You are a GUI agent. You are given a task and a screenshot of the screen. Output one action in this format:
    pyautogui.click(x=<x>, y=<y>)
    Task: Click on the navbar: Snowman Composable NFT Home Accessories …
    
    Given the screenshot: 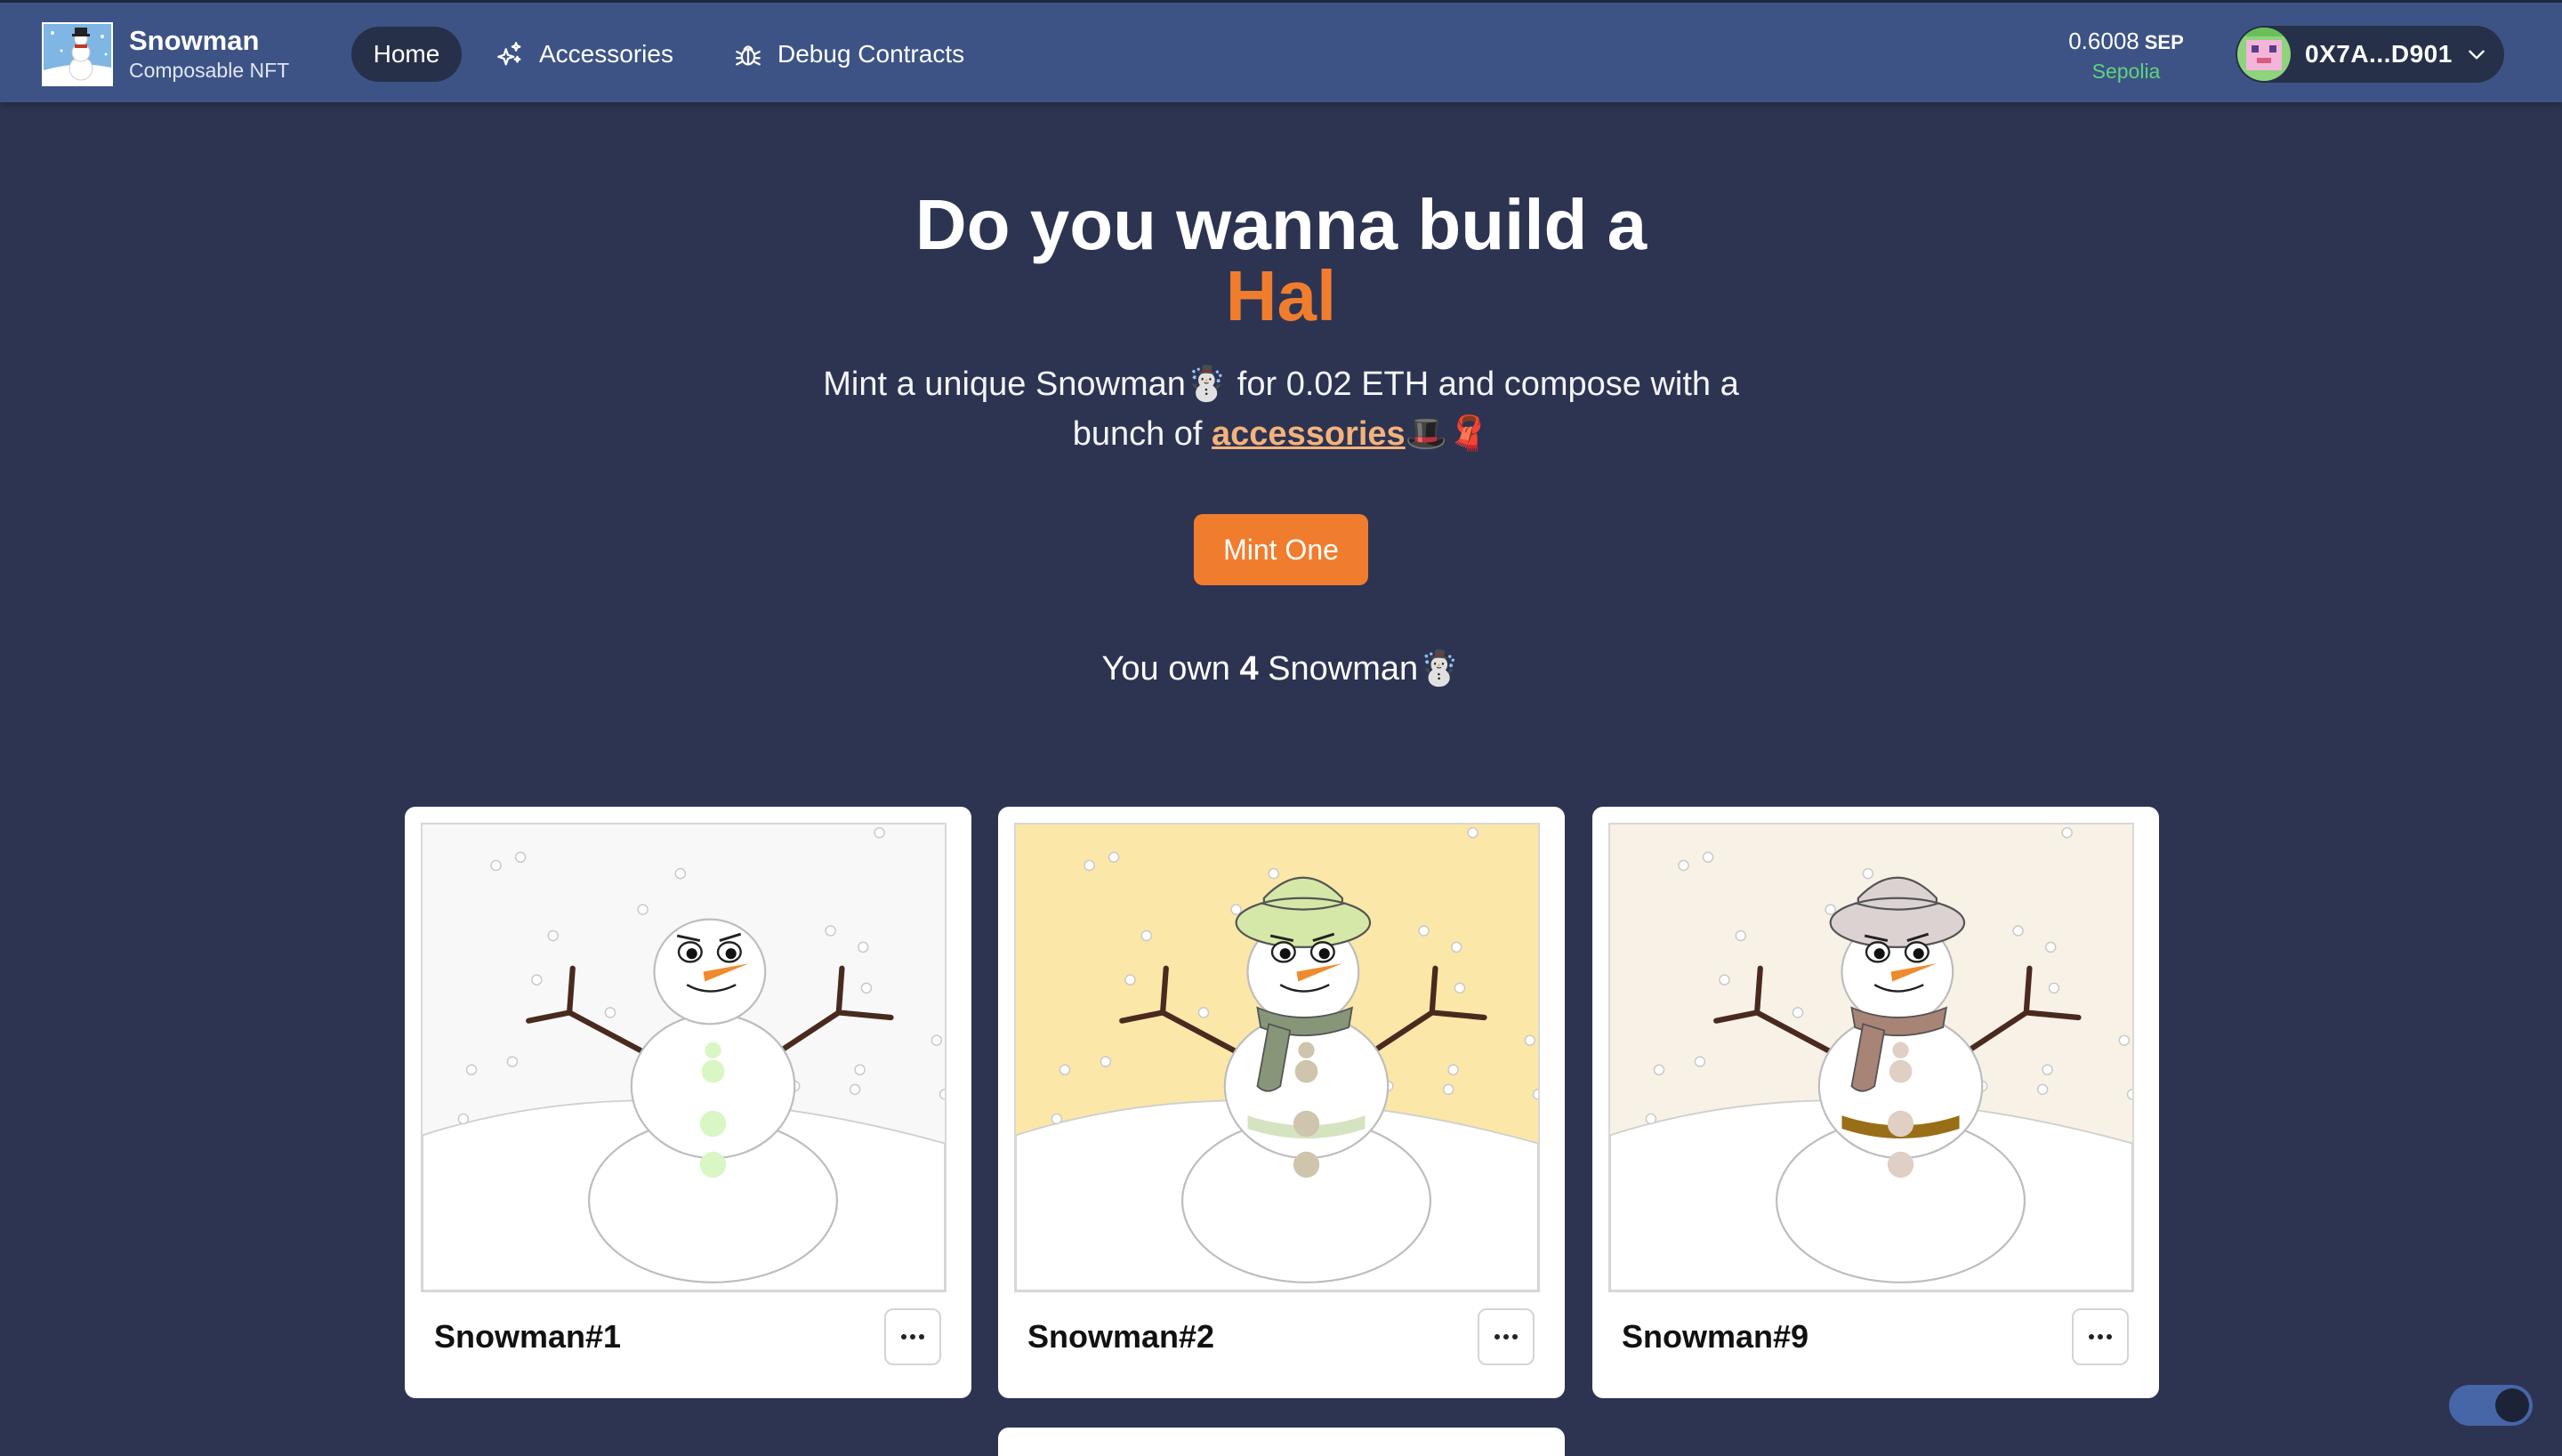 What is the action you would take?
    pyautogui.click(x=1281, y=51)
    